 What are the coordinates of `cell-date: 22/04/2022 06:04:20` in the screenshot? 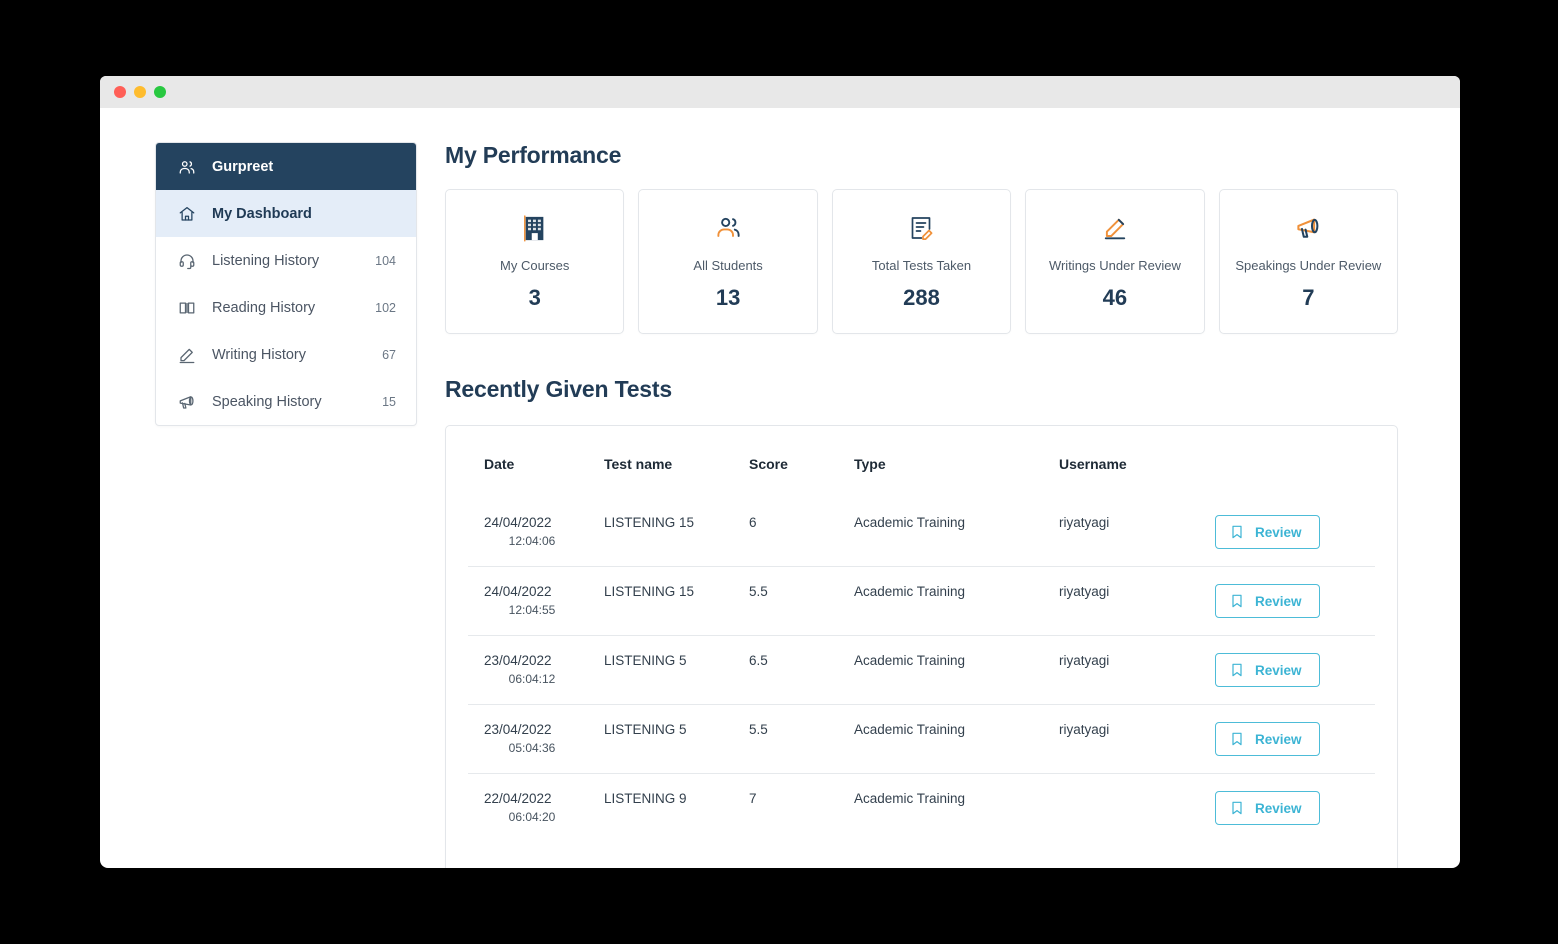 It's located at (528, 807).